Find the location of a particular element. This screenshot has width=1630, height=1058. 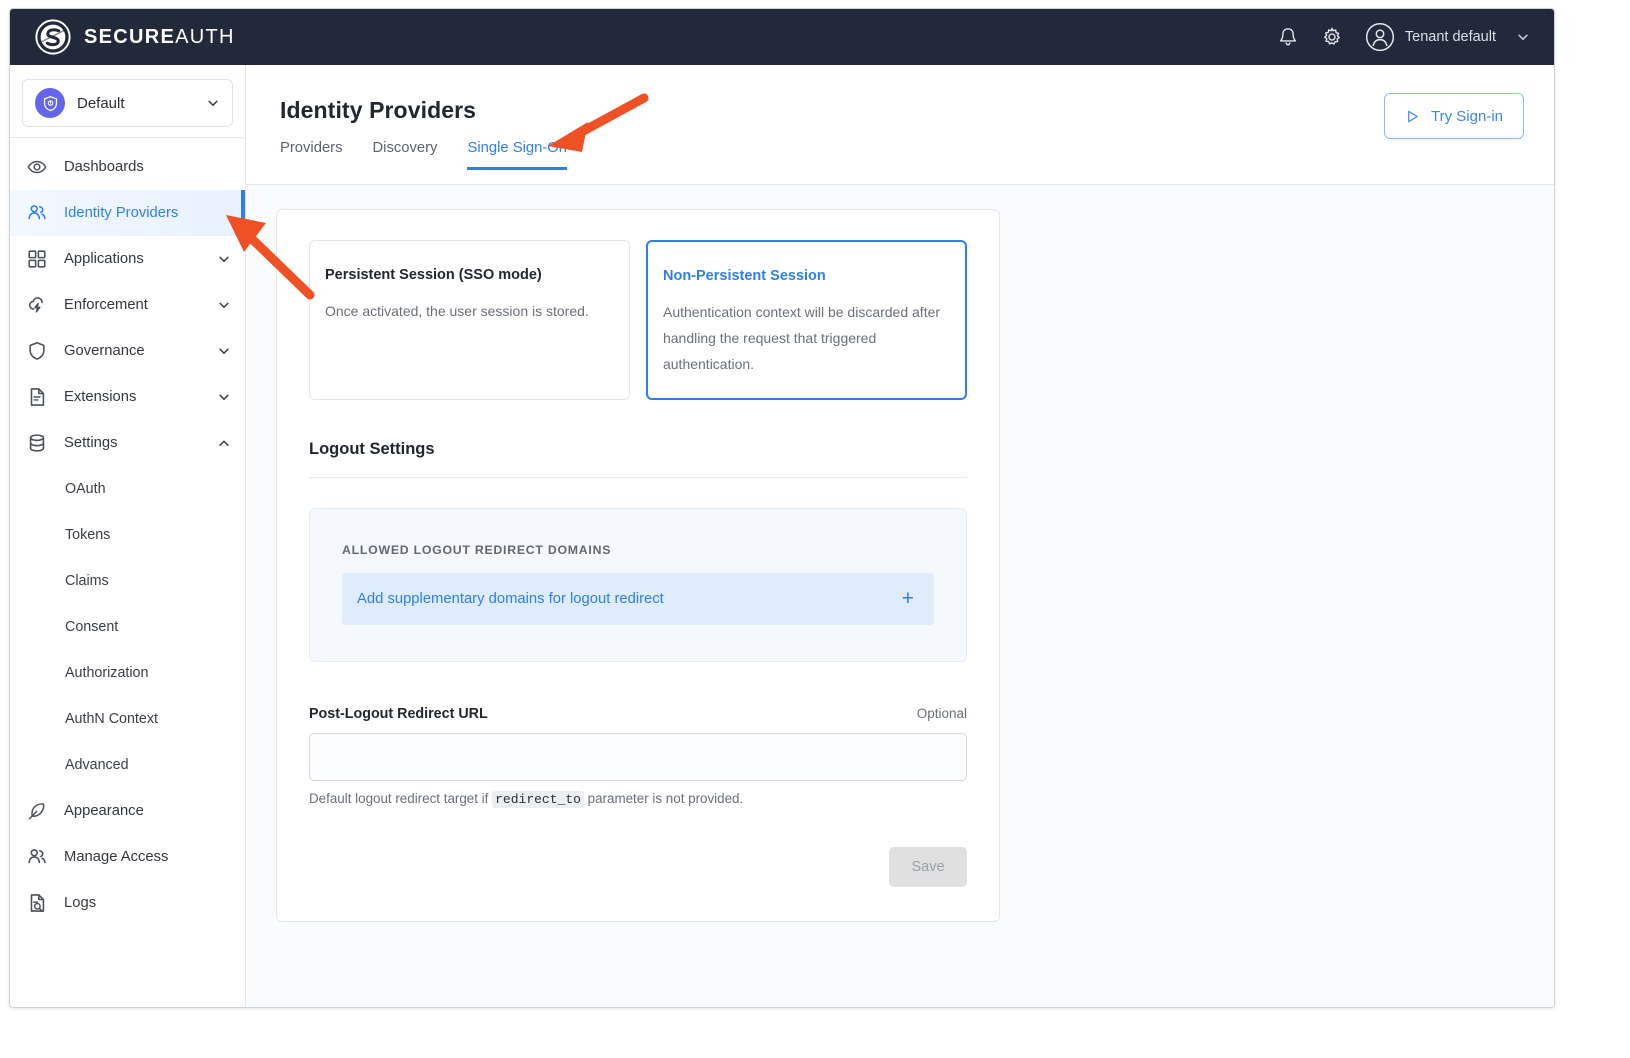

sidebar-item-extensions: Extensions is located at coordinates (127, 397).